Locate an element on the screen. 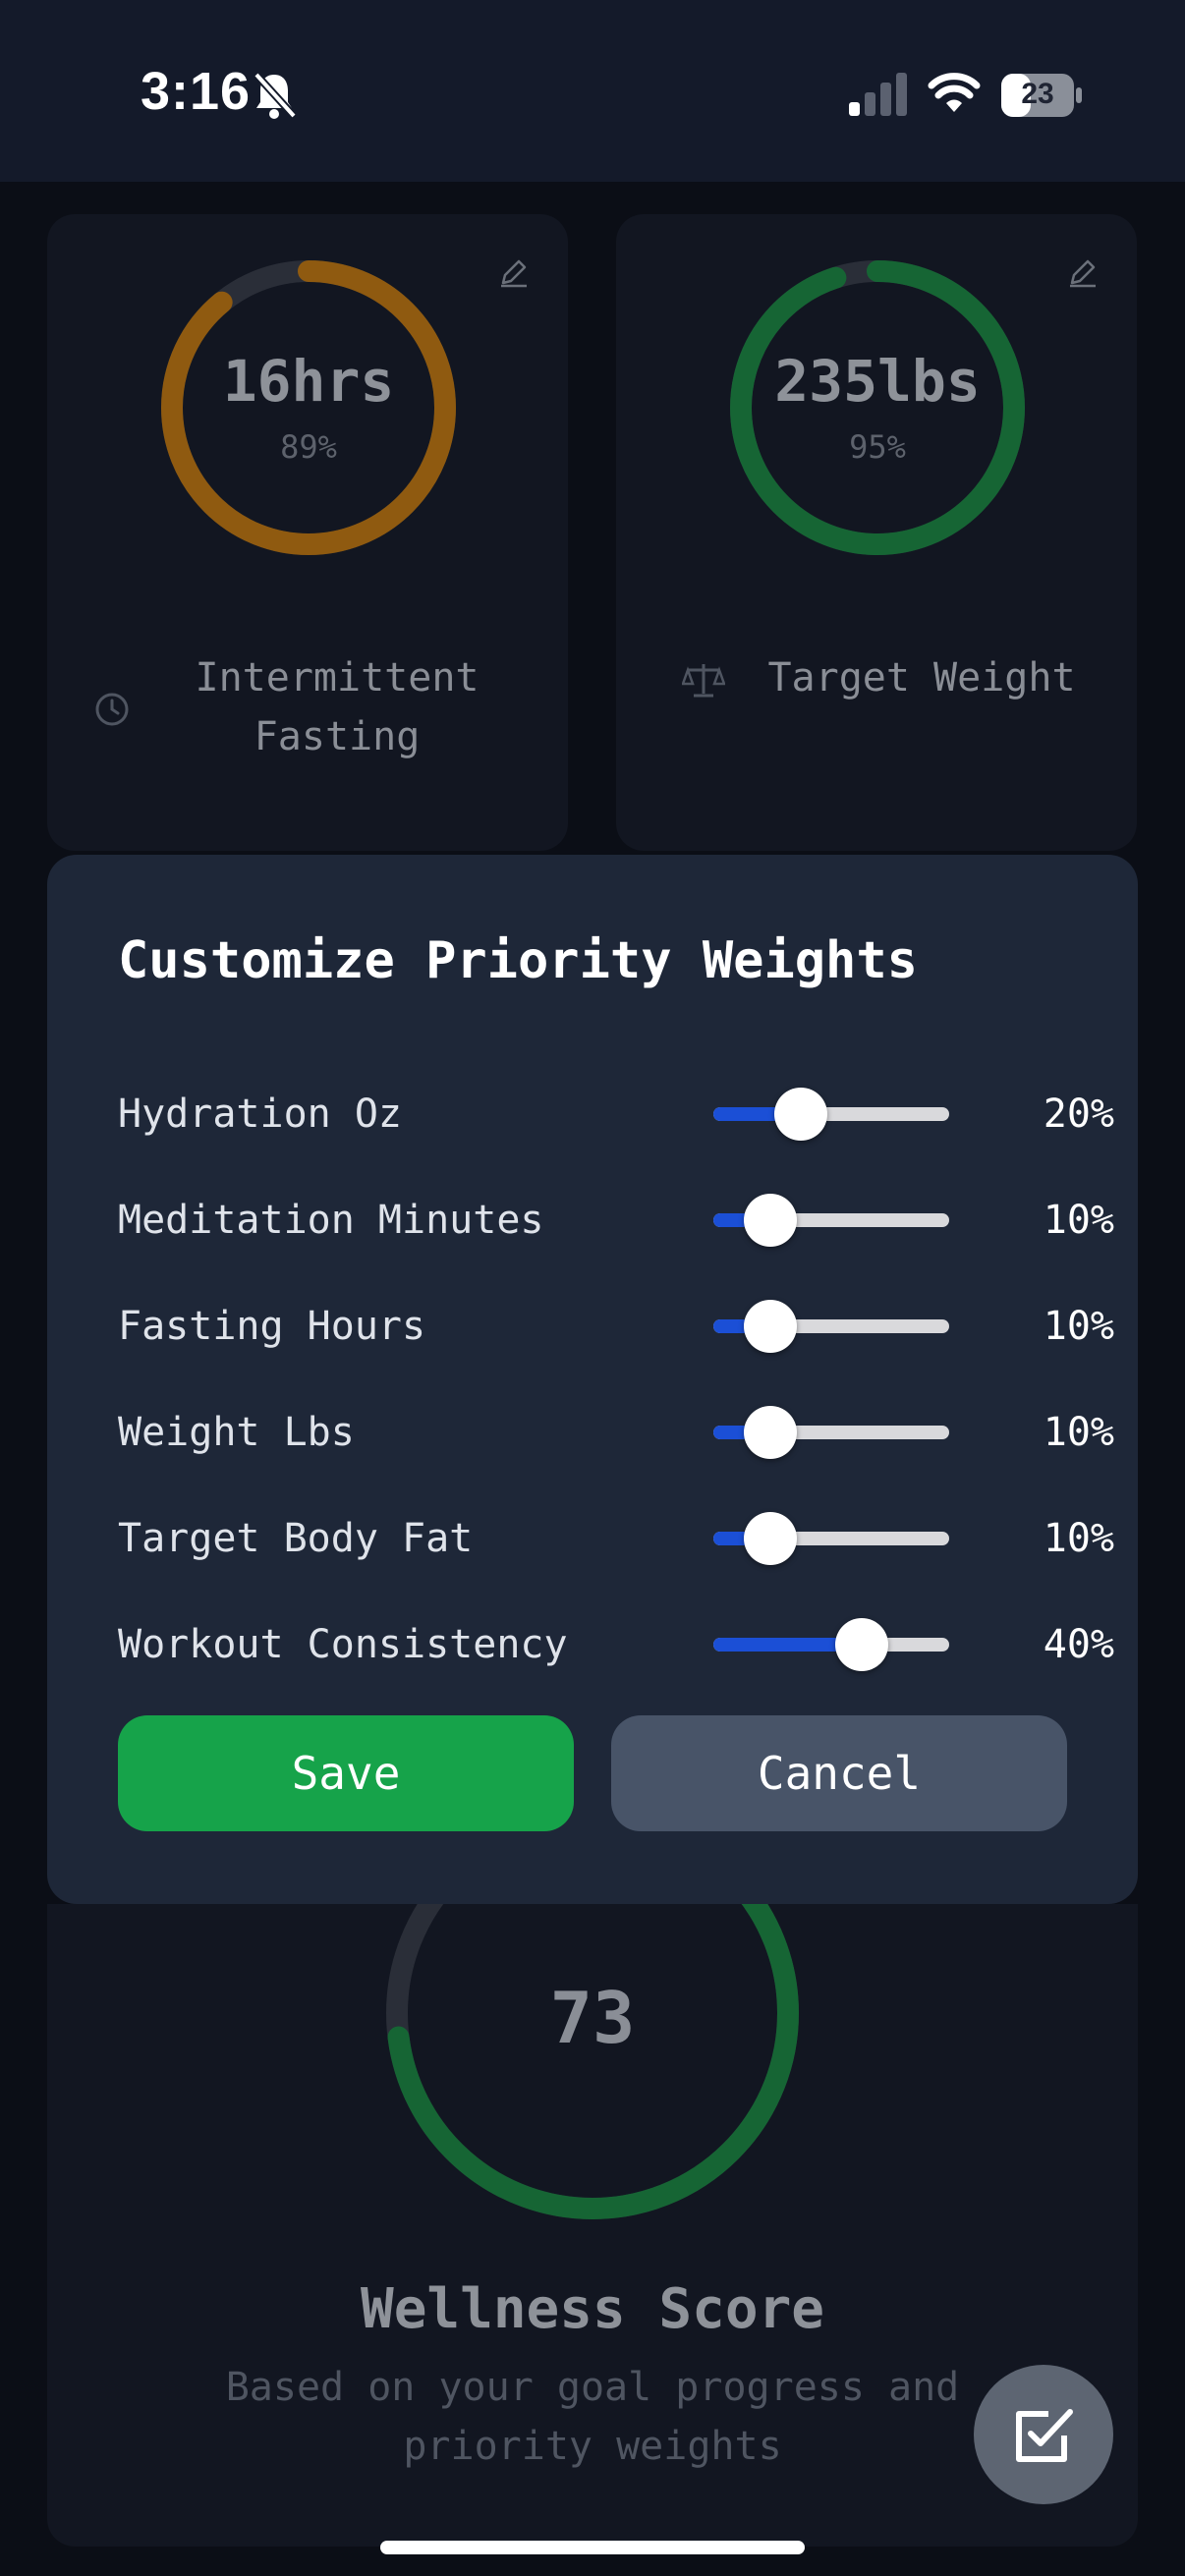  hydration-slider is located at coordinates (831, 1114).